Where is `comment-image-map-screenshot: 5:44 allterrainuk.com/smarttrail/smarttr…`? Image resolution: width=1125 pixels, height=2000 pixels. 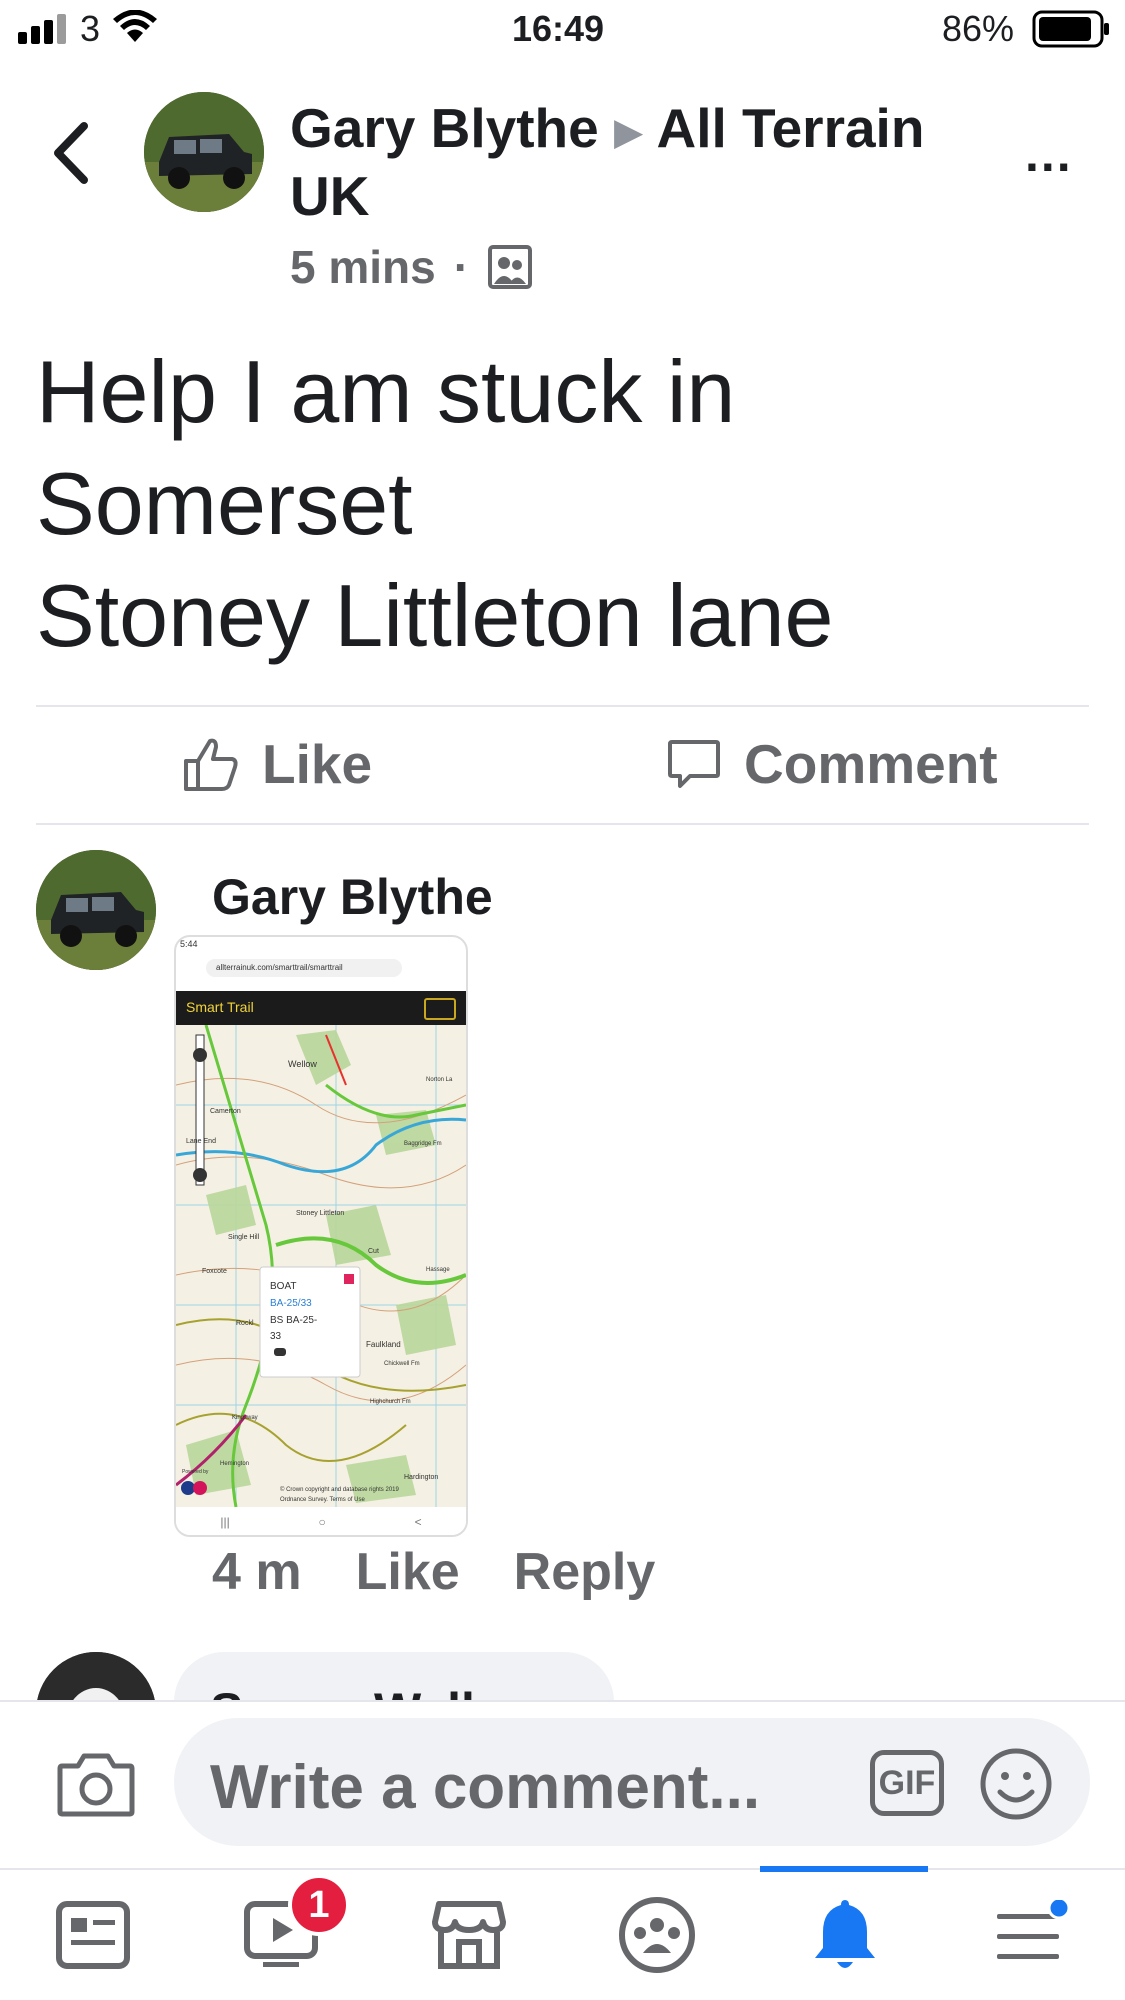 comment-image-map-screenshot: 5:44 allterrainuk.com/smarttrail/smarttr… is located at coordinates (321, 1236).